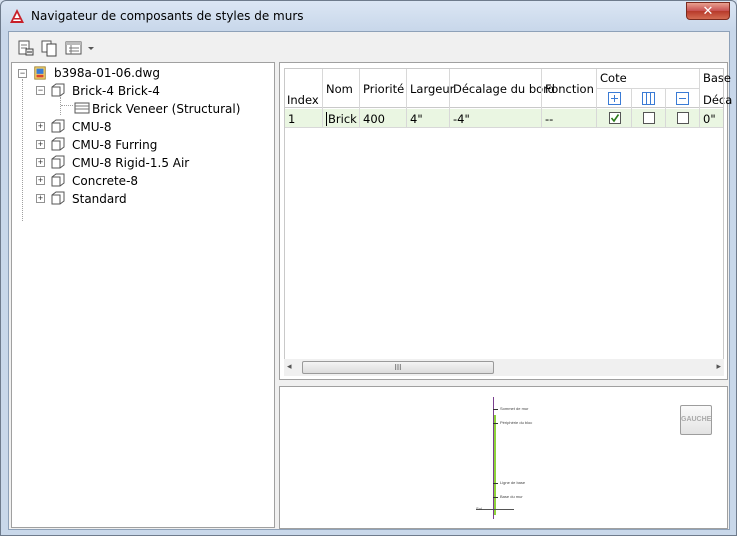 The image size is (737, 536). I want to click on col-header-priorite: Priorité, so click(383, 89).